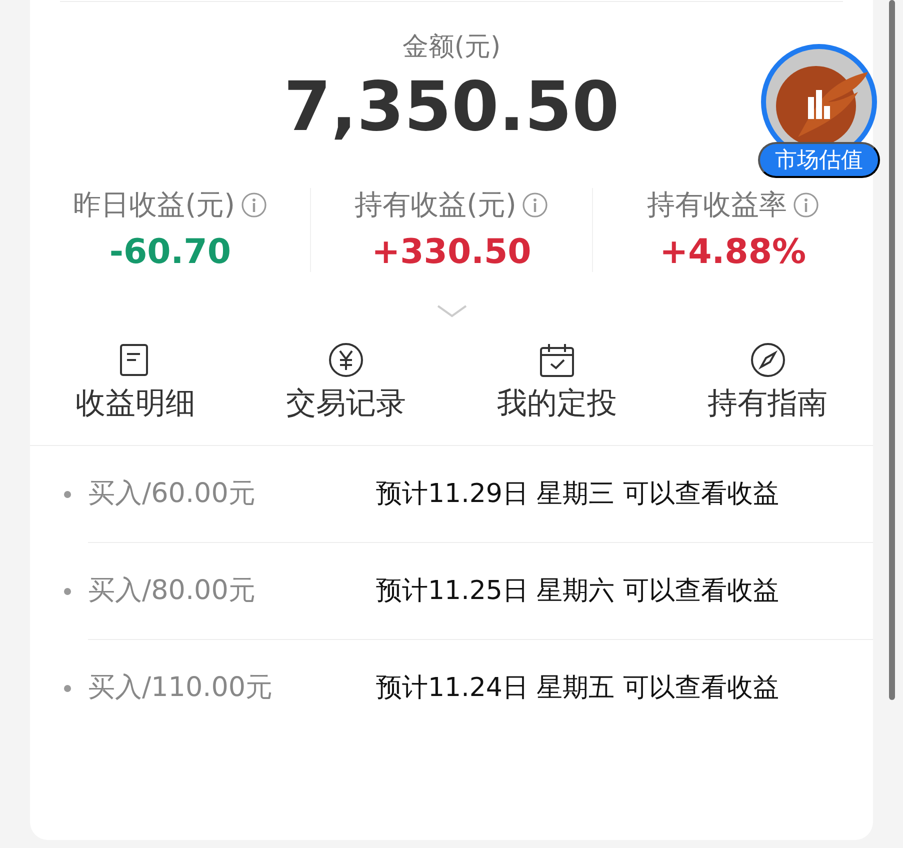 The width and height of the screenshot is (903, 848). What do you see at coordinates (577, 494) in the screenshot?
I see `record-note: 预计11.29日 星期三 可以查看收益` at bounding box center [577, 494].